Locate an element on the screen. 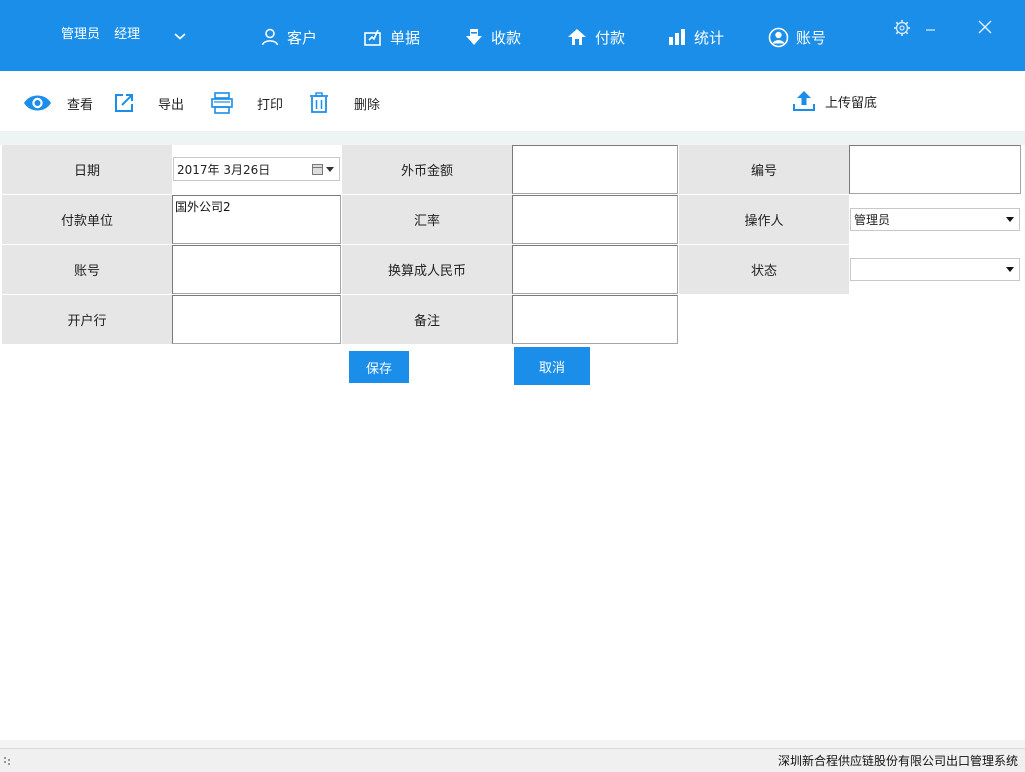  user-role: 经理 is located at coordinates (127, 34).